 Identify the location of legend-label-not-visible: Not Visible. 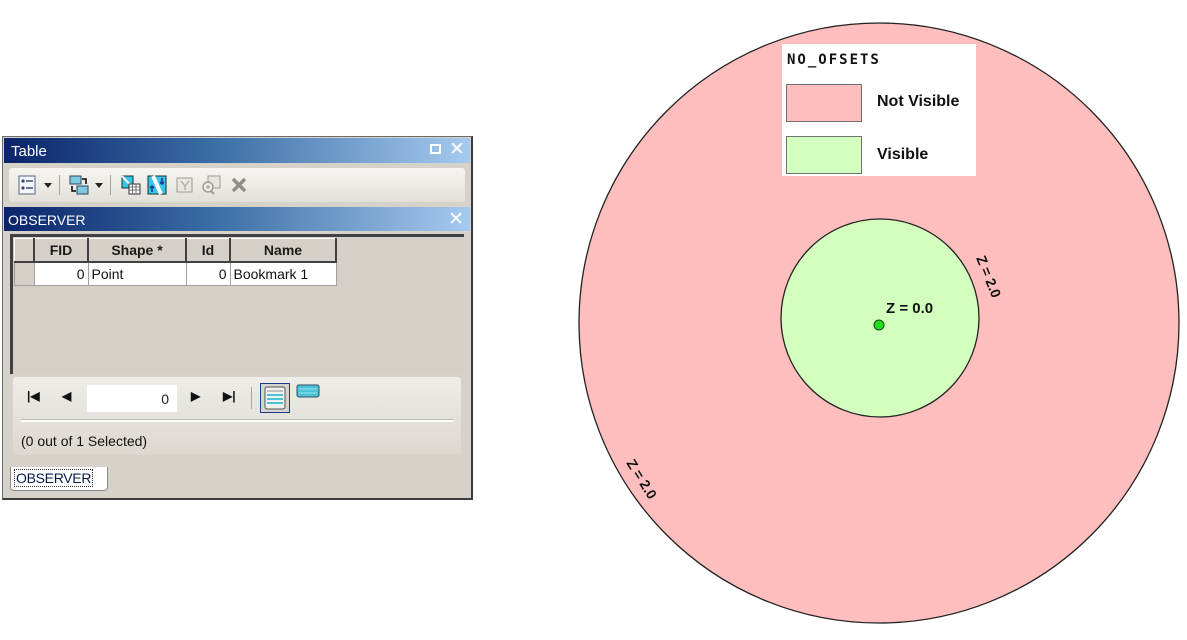
(918, 101).